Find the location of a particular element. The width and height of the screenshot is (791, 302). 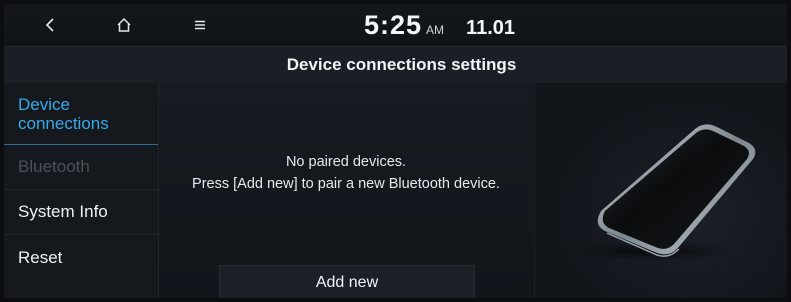

hamburger-menu-icon is located at coordinates (200, 25).